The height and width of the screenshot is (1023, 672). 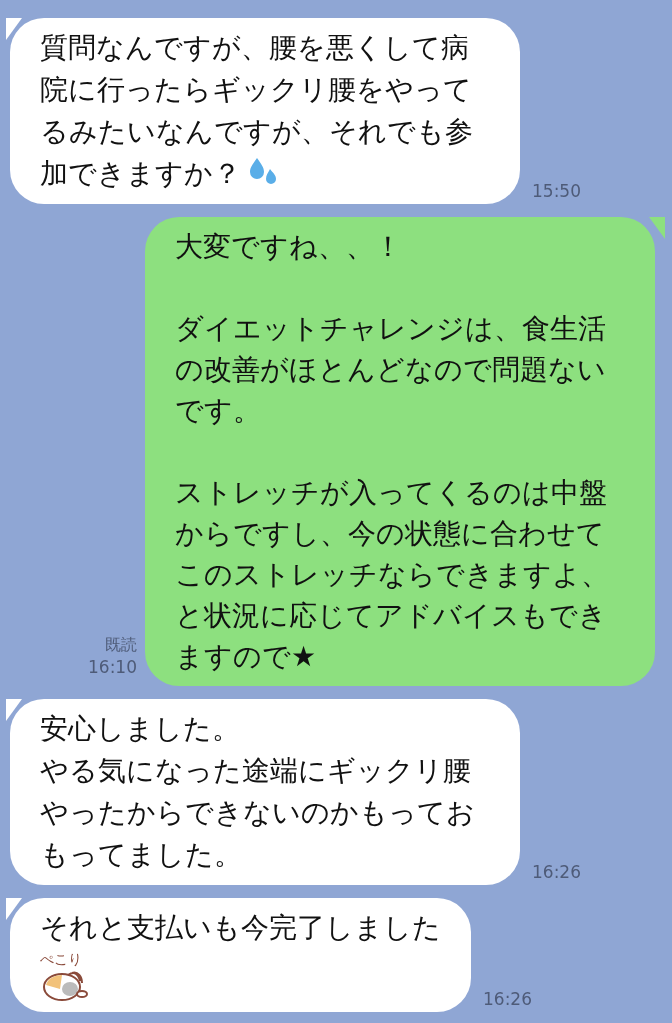 I want to click on message-text: ダイエットチャレンジは、食生活の改善がほとんどなので問題ないです。, so click(x=390, y=369).